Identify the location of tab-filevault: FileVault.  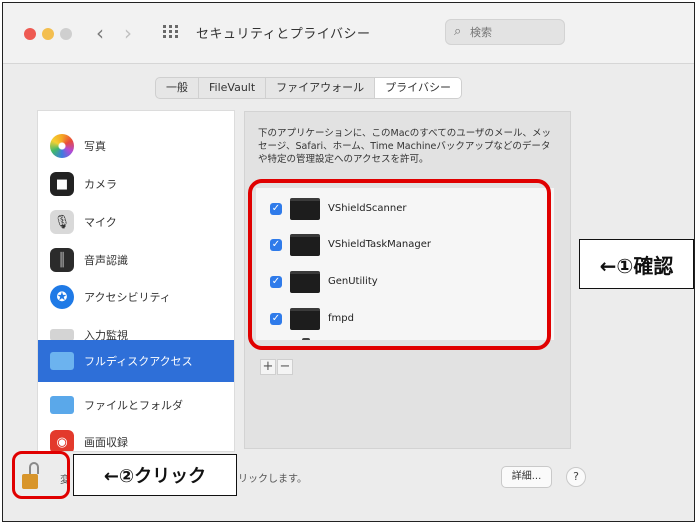
(233, 88).